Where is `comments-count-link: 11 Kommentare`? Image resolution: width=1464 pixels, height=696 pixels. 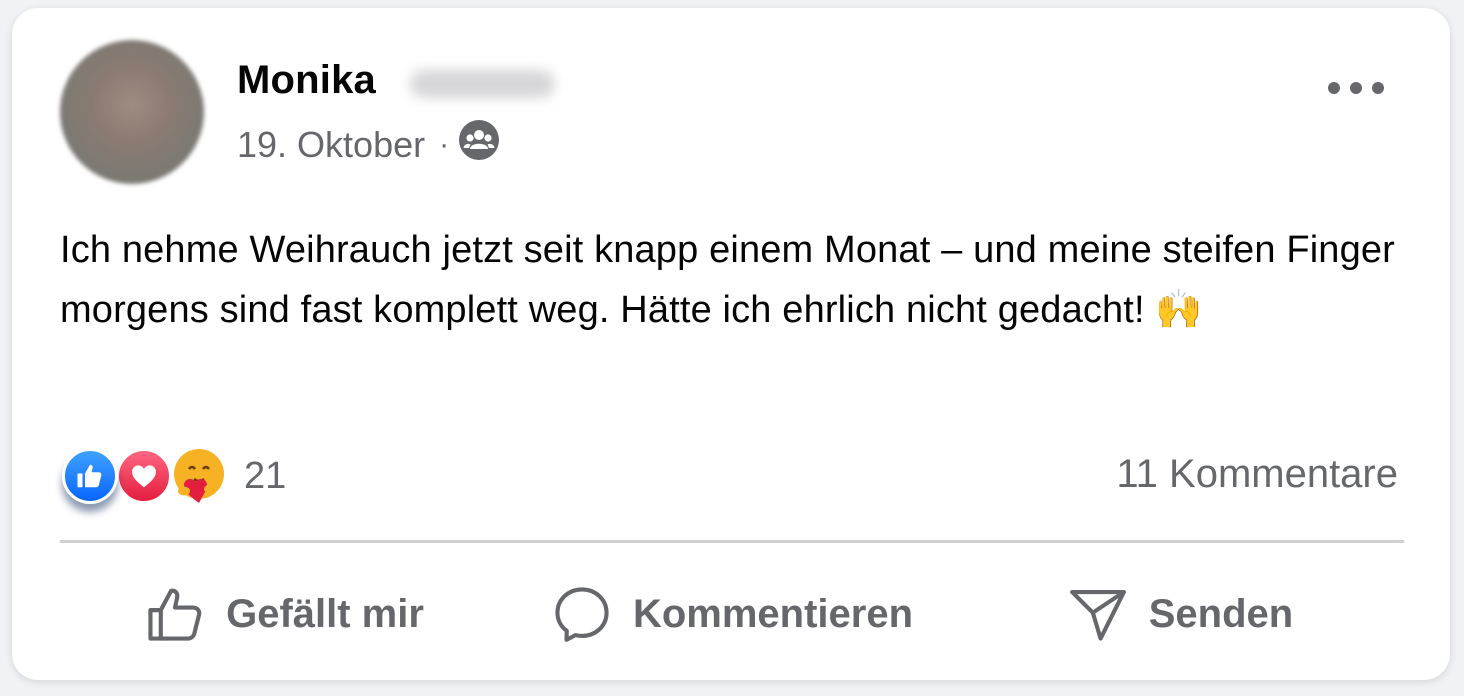 comments-count-link: 11 Kommentare is located at coordinates (1257, 474).